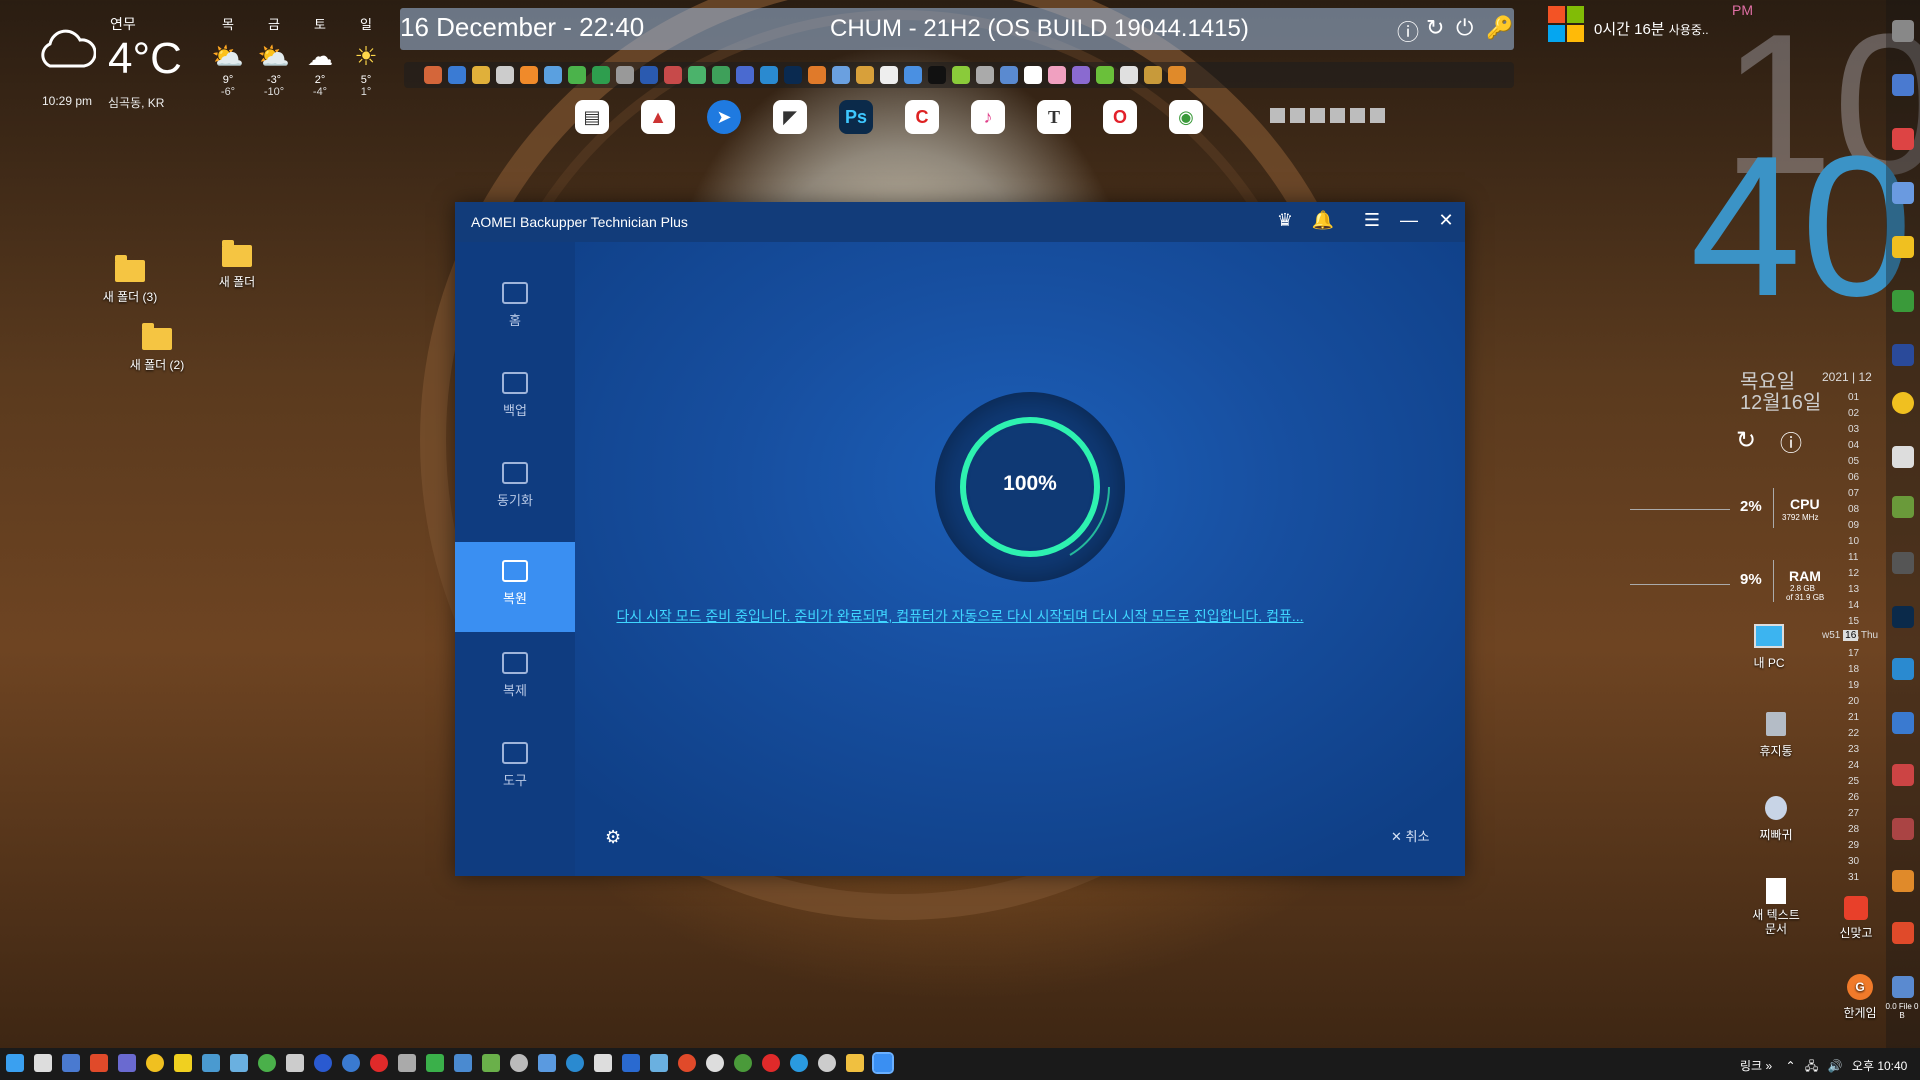 Image resolution: width=1920 pixels, height=1080 pixels. What do you see at coordinates (1811, 1066) in the screenshot?
I see `network-icon: 🖧` at bounding box center [1811, 1066].